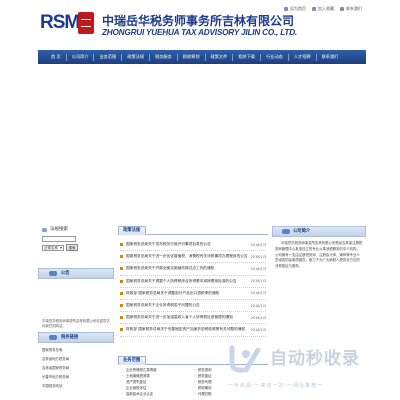 Image resolution: width=400 pixels, height=400 pixels. I want to click on nav-contact: 联系我们, so click(330, 57).